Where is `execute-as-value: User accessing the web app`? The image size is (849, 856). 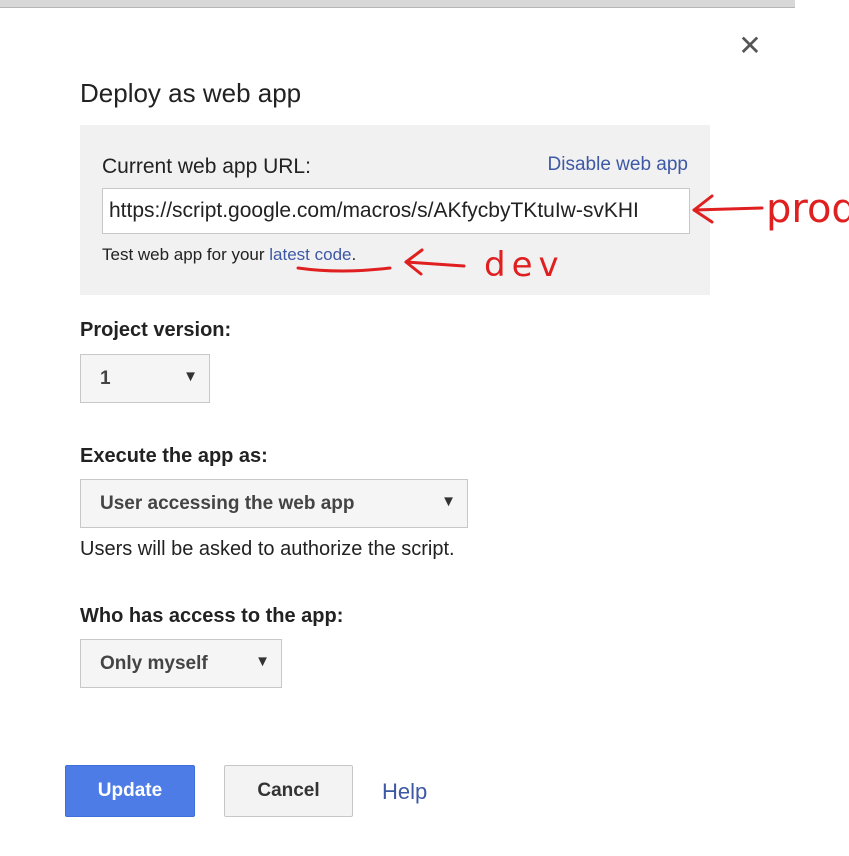 execute-as-value: User accessing the web app is located at coordinates (227, 503).